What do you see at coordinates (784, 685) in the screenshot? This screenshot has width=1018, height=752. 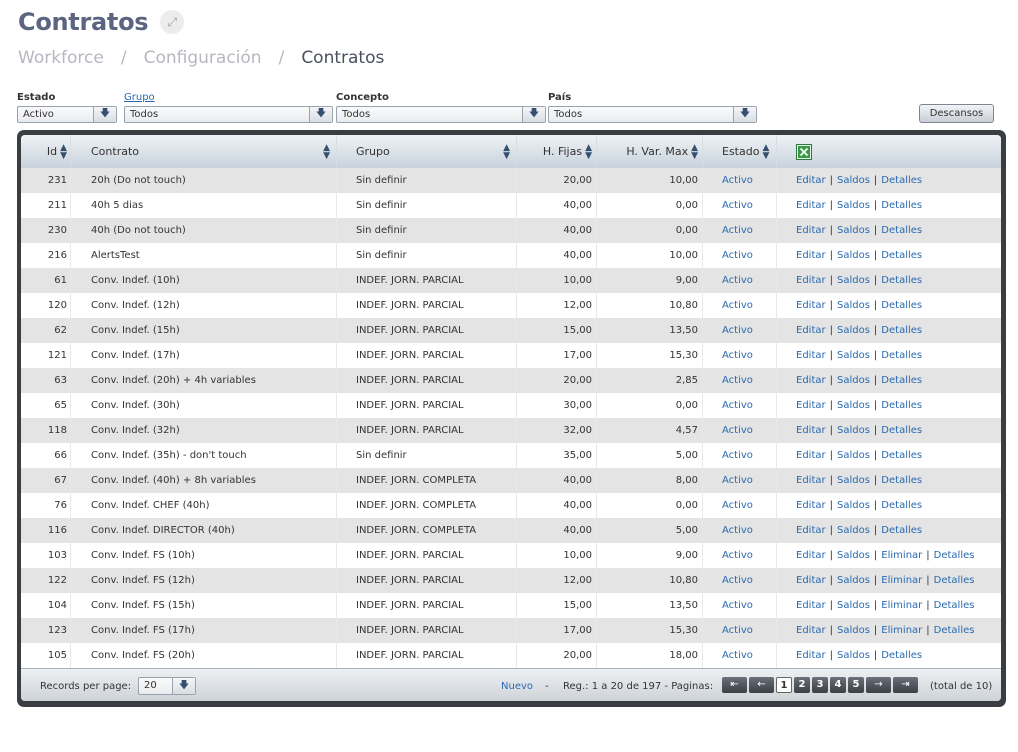 I see `page-button: 1` at bounding box center [784, 685].